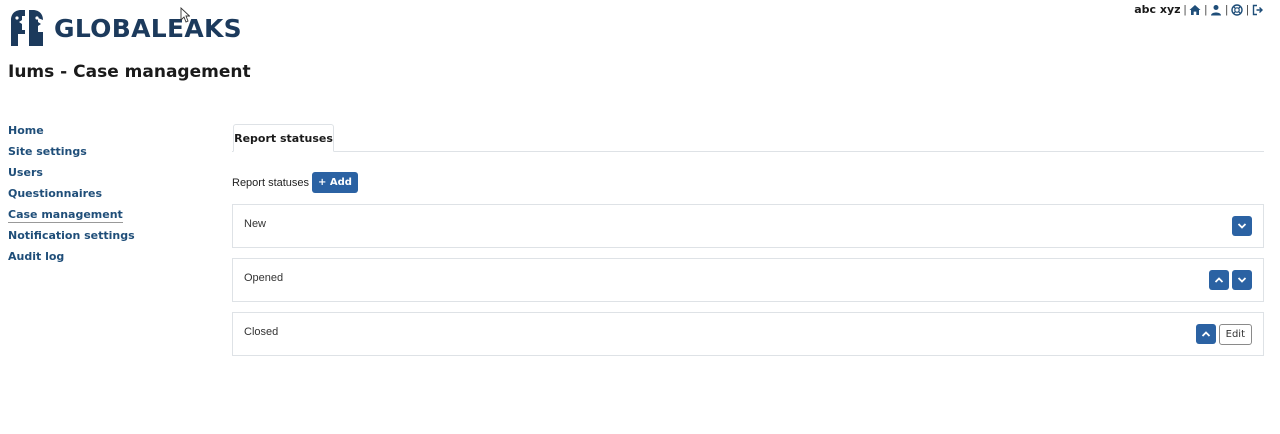  What do you see at coordinates (283, 138) in the screenshot?
I see `tab-report-statuses: Report statuses` at bounding box center [283, 138].